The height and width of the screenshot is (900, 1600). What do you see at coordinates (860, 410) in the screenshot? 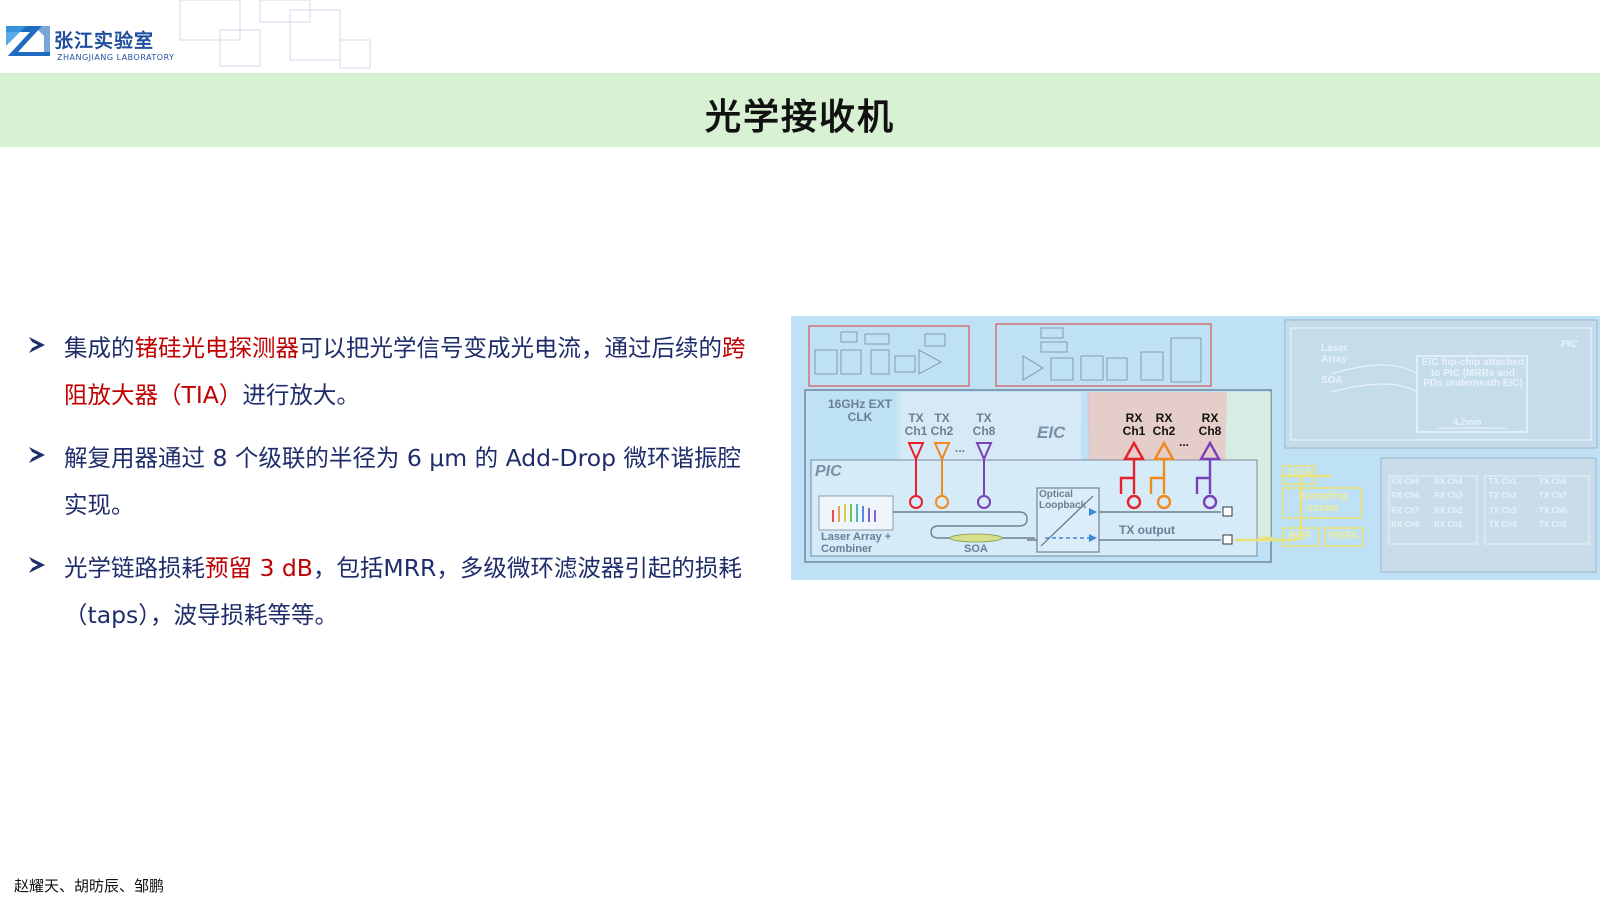
I see `ext-clk-label: 16GHz EXT CLK` at bounding box center [860, 410].